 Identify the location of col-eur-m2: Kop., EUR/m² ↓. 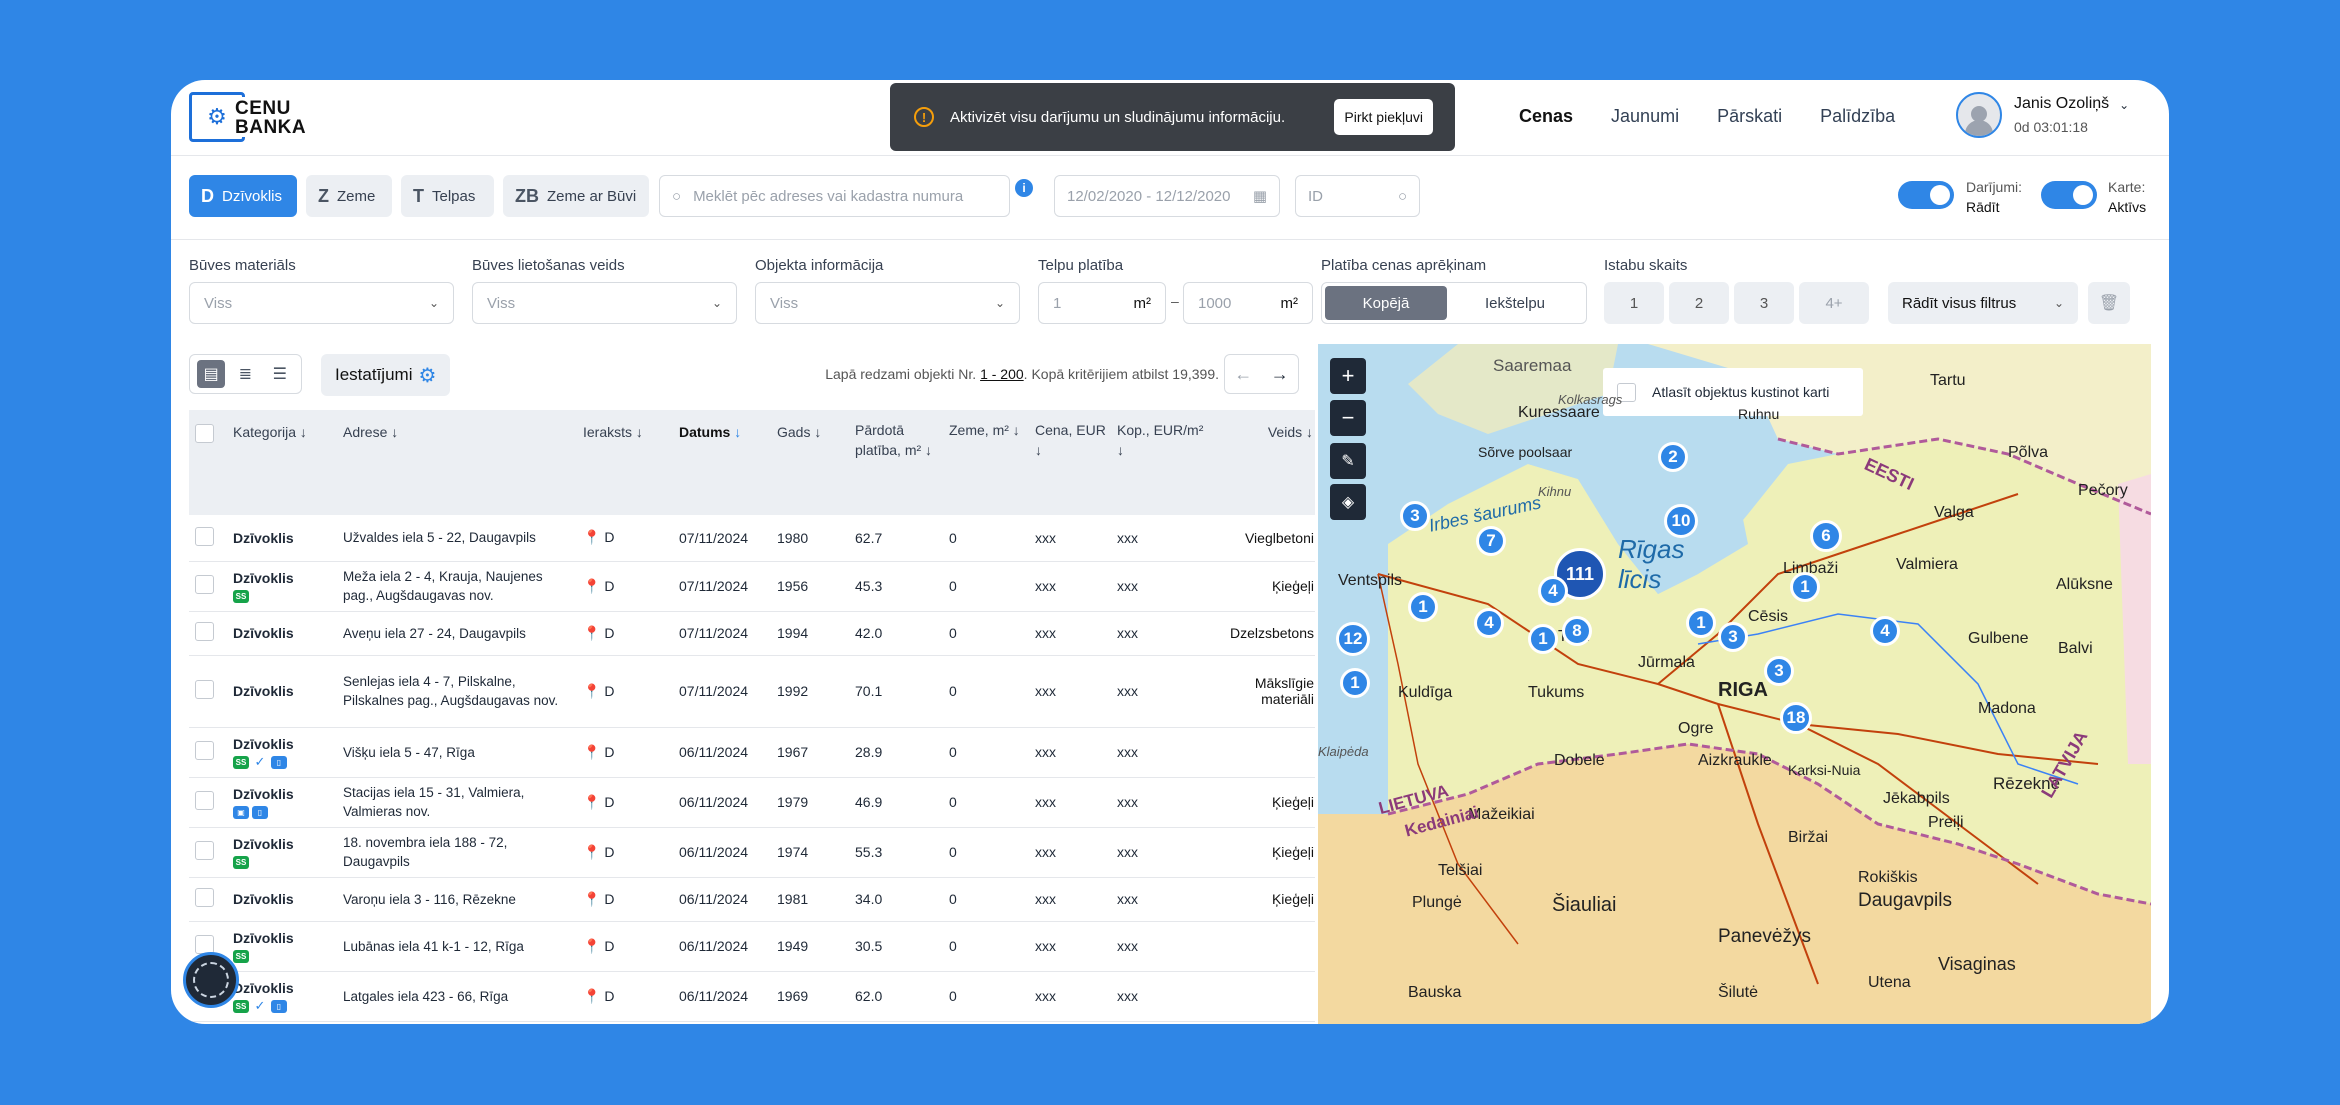
(1163, 462).